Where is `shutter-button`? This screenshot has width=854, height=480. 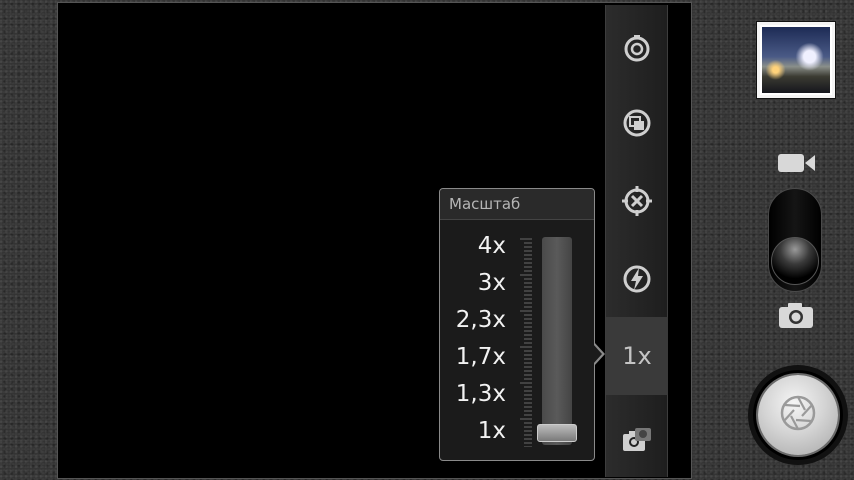 shutter-button is located at coordinates (798, 415).